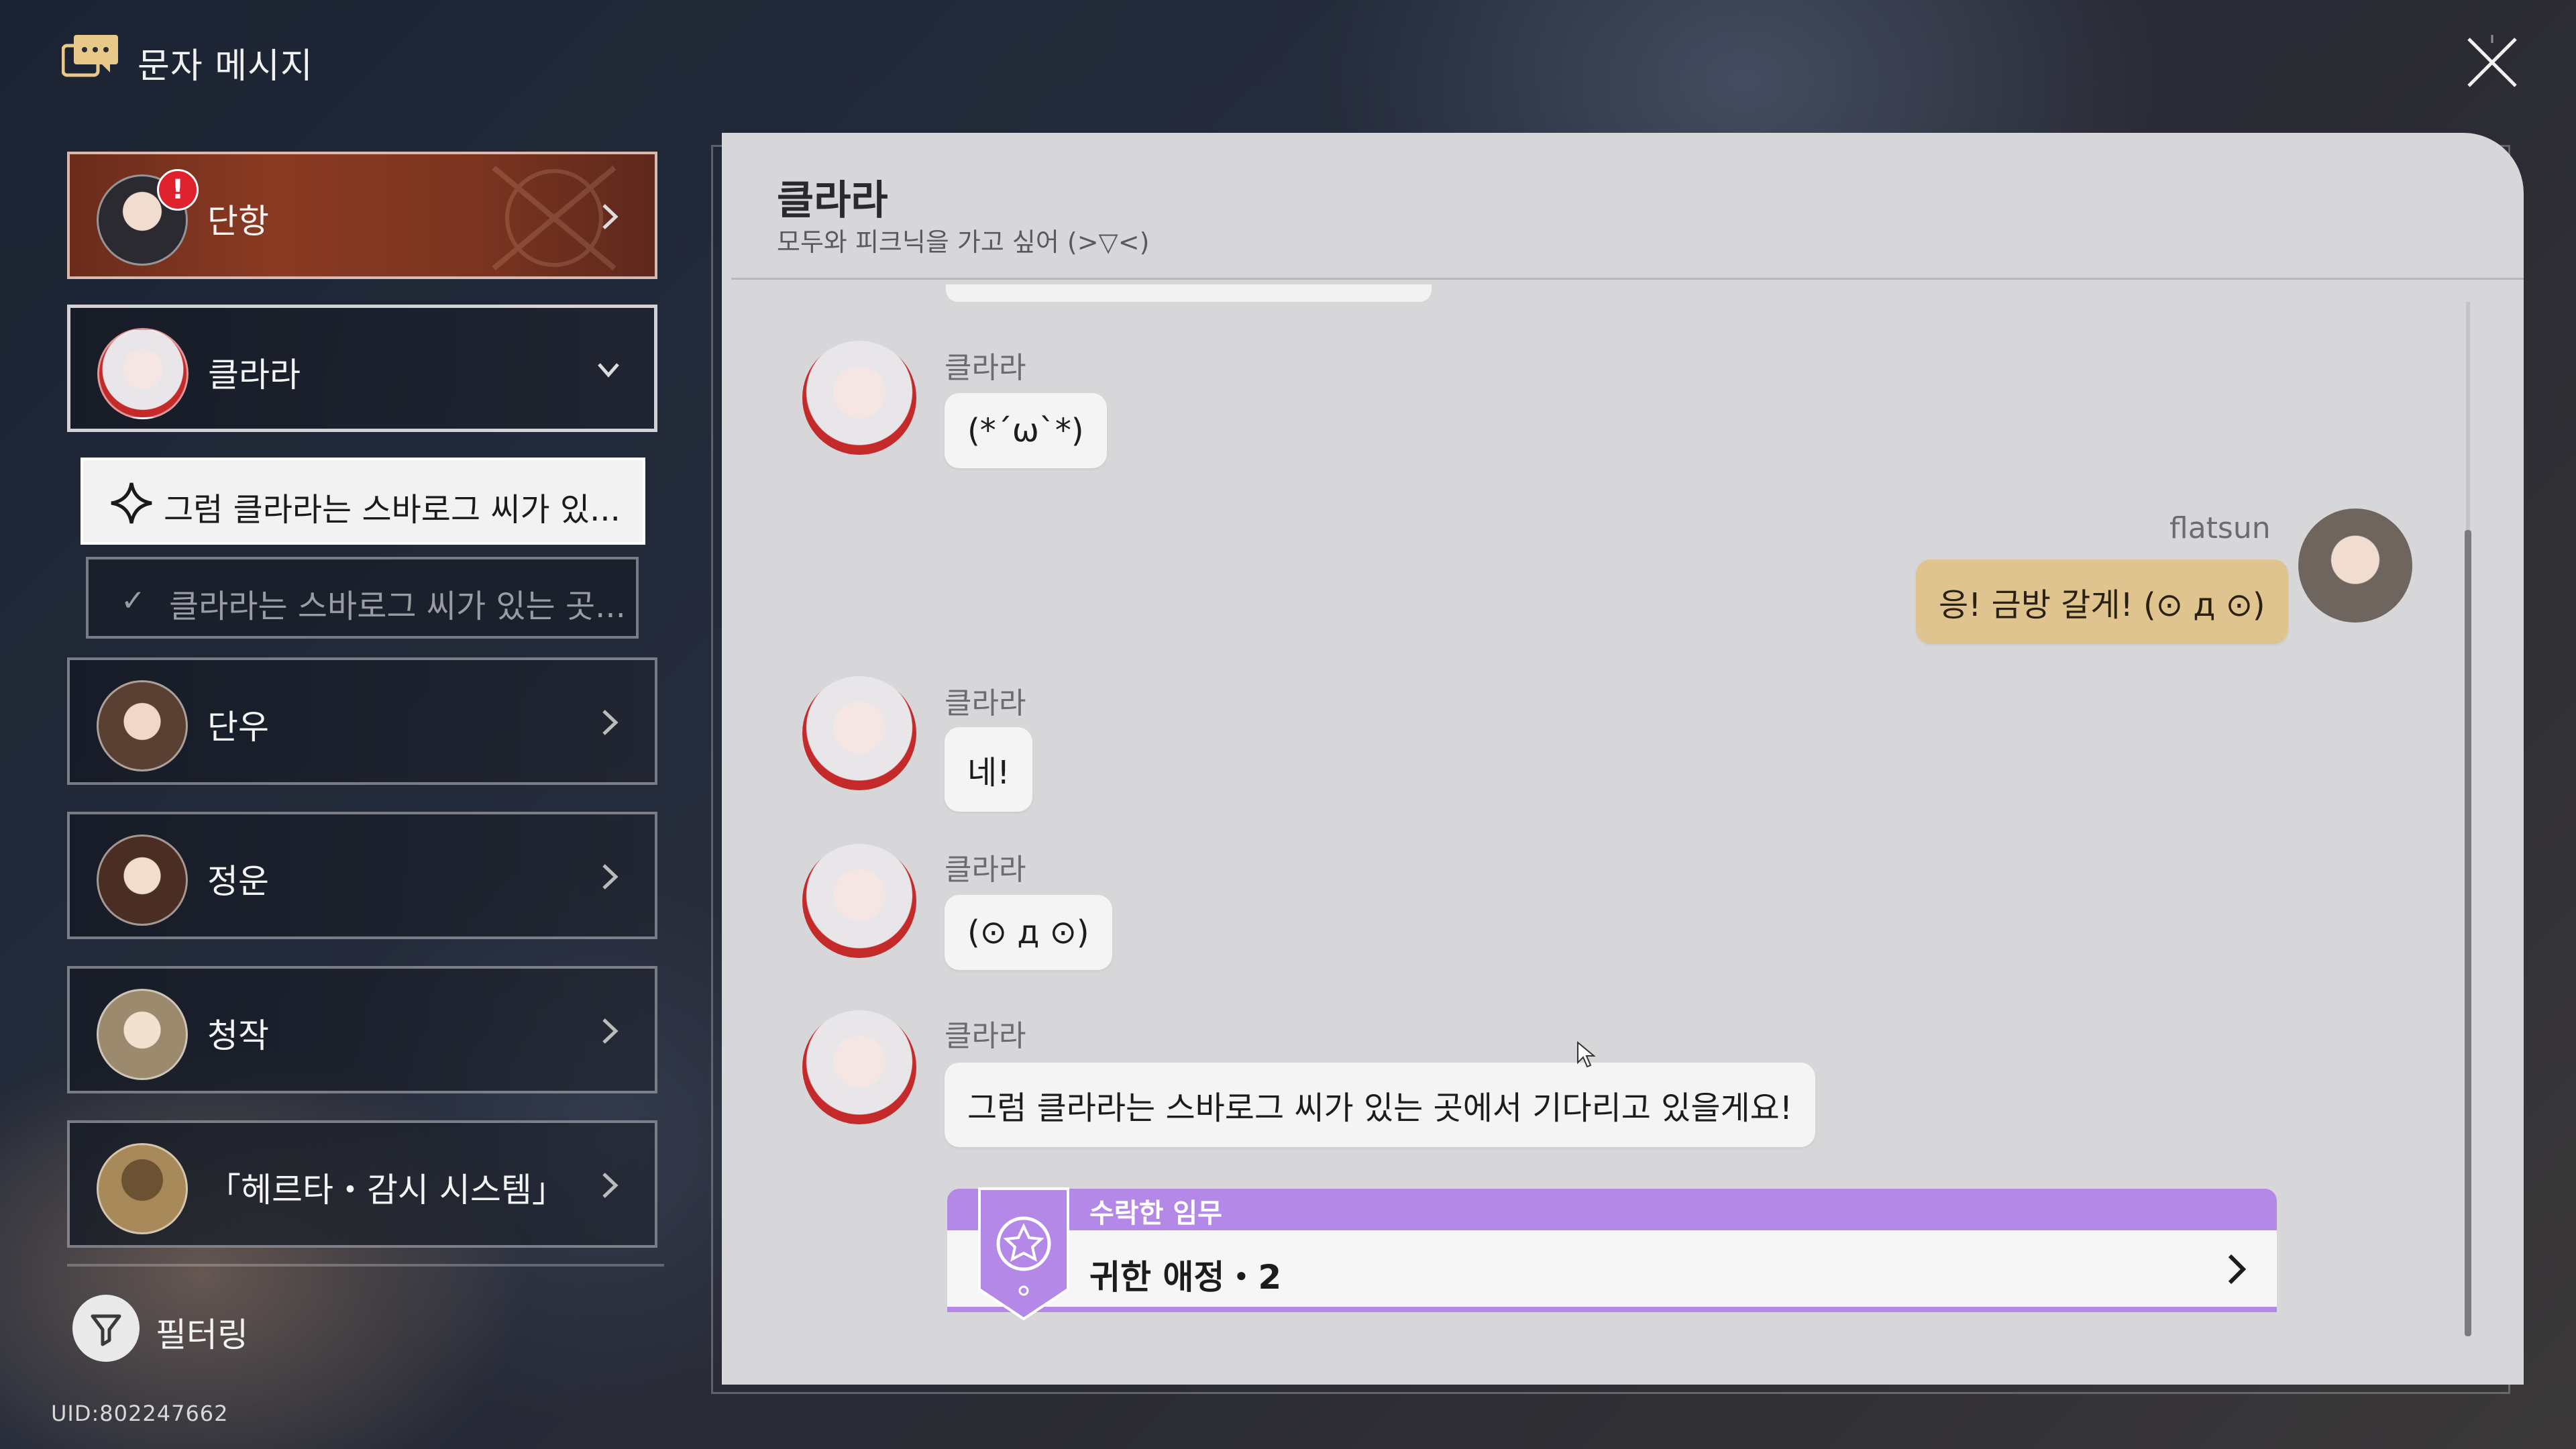  I want to click on contact-name: 청작, so click(238, 1035).